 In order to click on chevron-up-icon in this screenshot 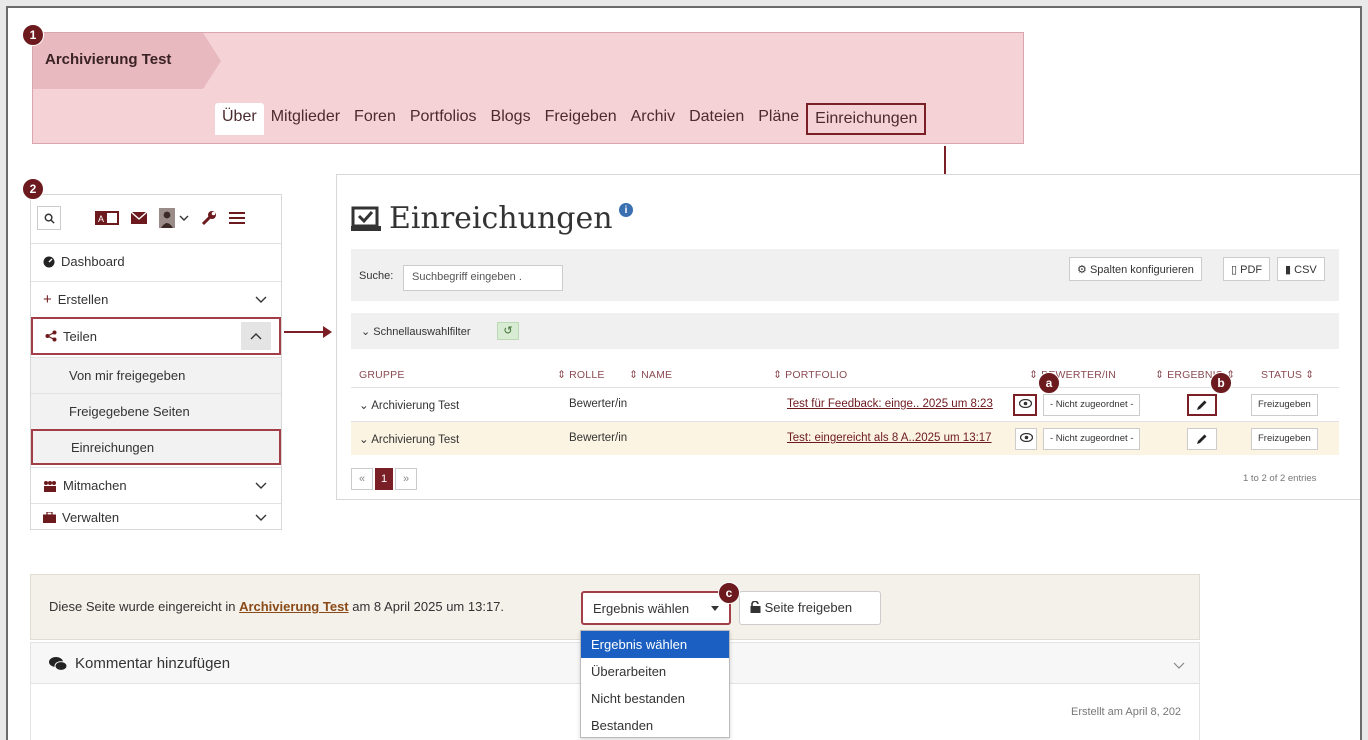, I will do `click(256, 336)`.